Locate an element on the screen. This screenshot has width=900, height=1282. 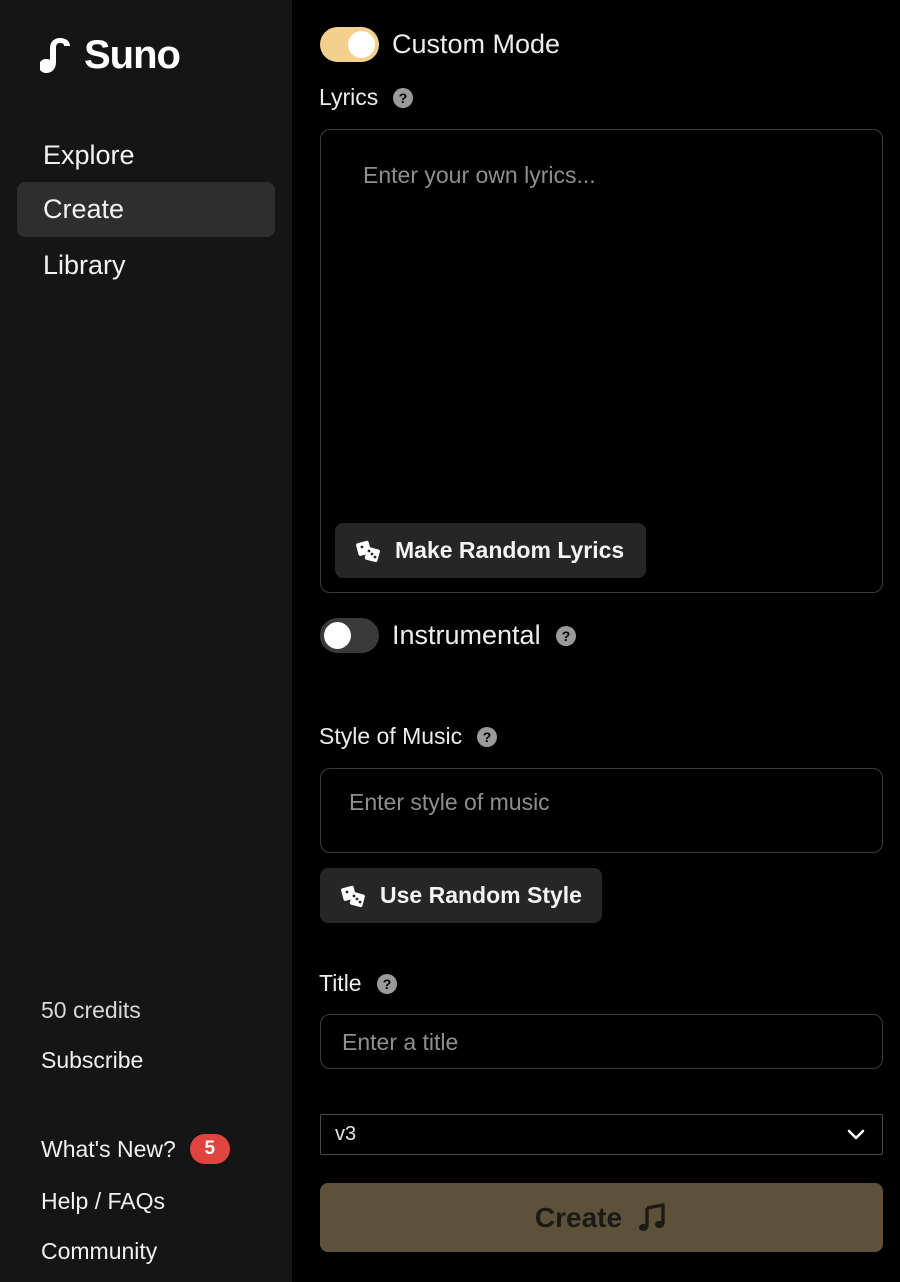
use-random-style-button: Use Random Style is located at coordinates (461, 895).